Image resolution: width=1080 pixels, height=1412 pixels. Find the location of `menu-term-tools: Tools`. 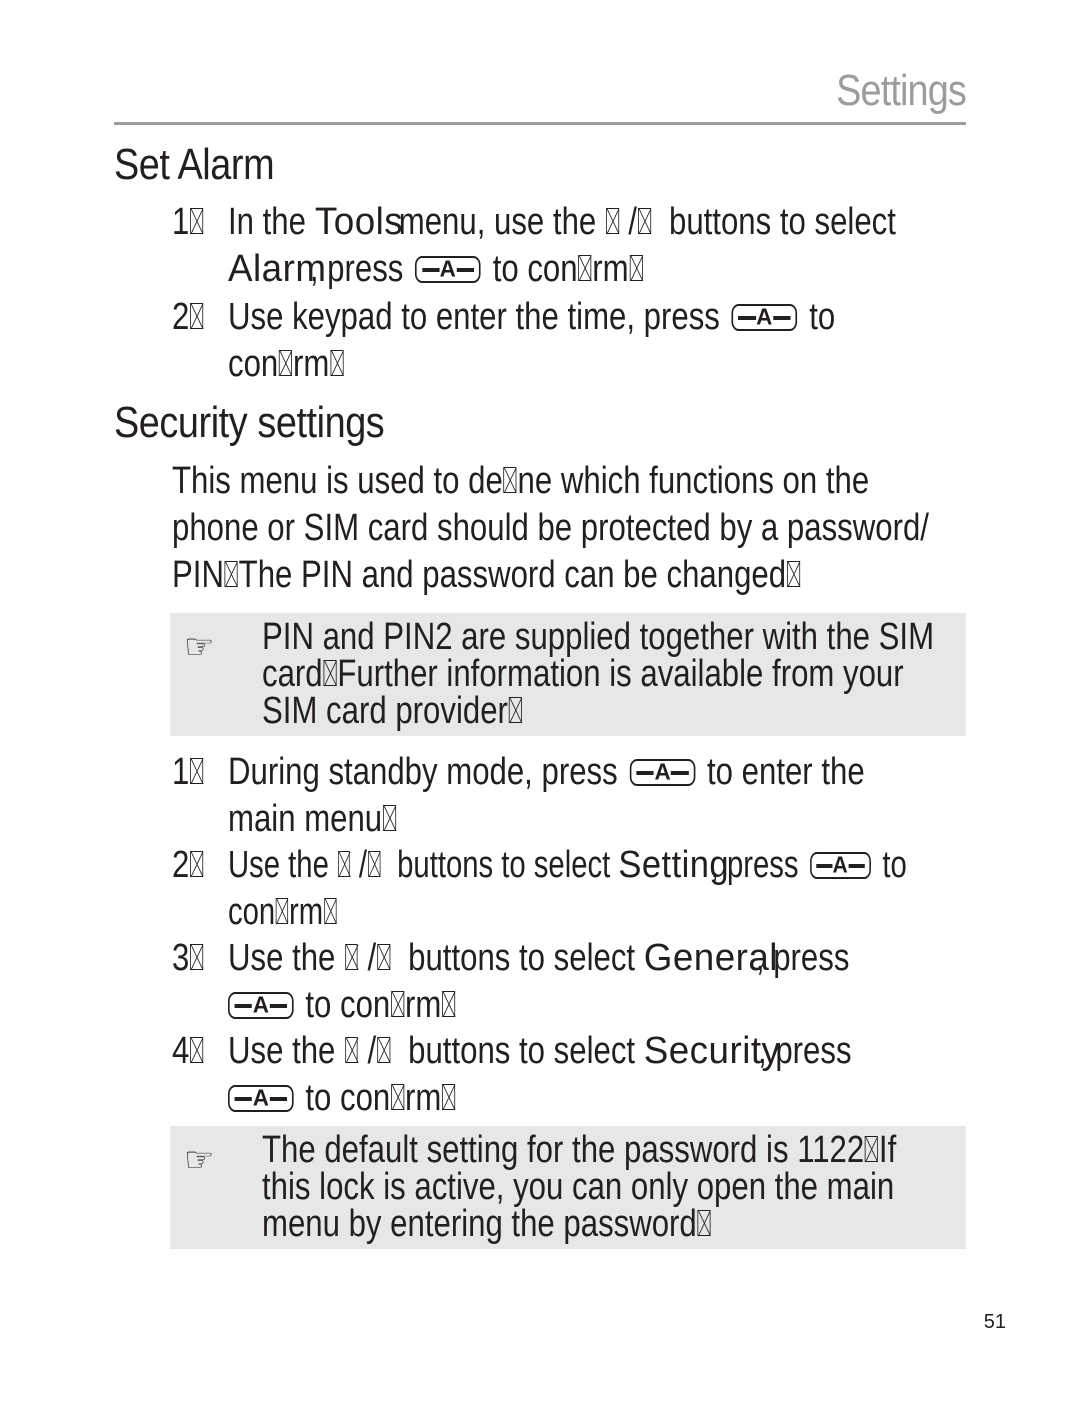

menu-term-tools: Tools is located at coordinates (358, 222).